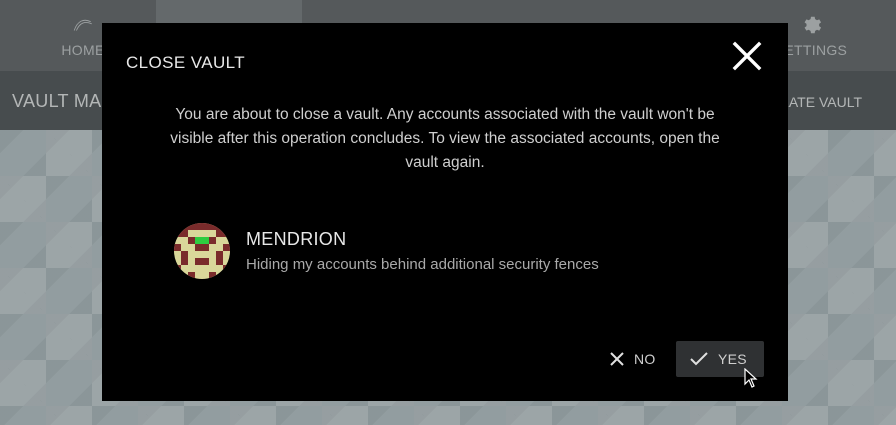  I want to click on dialog-title: CLOSE VAULT, so click(186, 62).